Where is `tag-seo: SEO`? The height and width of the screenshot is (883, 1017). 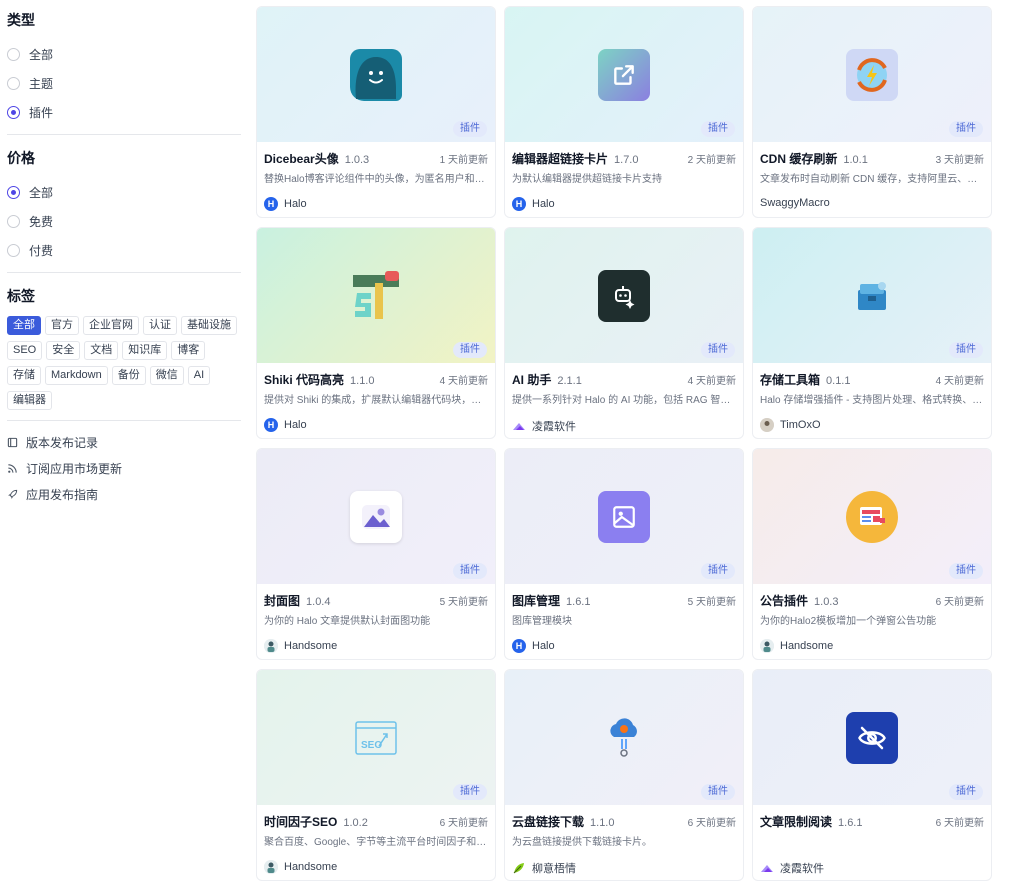
tag-seo: SEO is located at coordinates (25, 350).